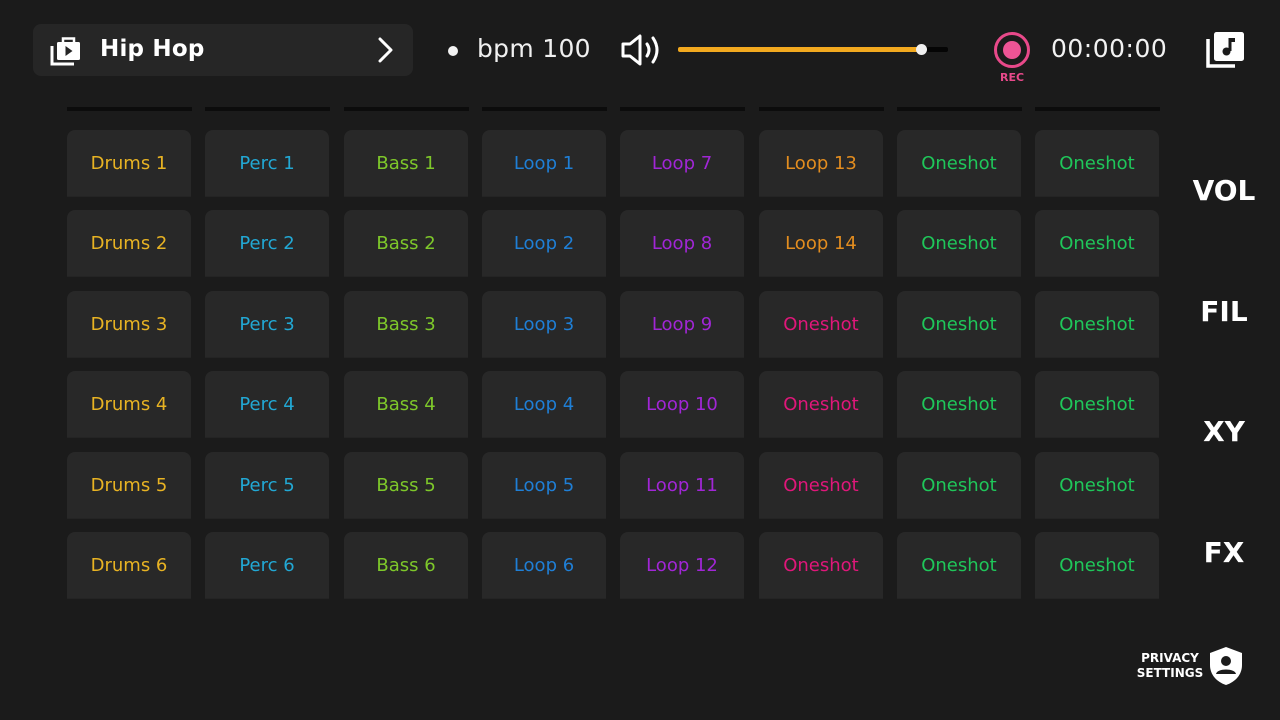 The image size is (1280, 720). I want to click on sound-pad-label: Loop 5, so click(544, 485).